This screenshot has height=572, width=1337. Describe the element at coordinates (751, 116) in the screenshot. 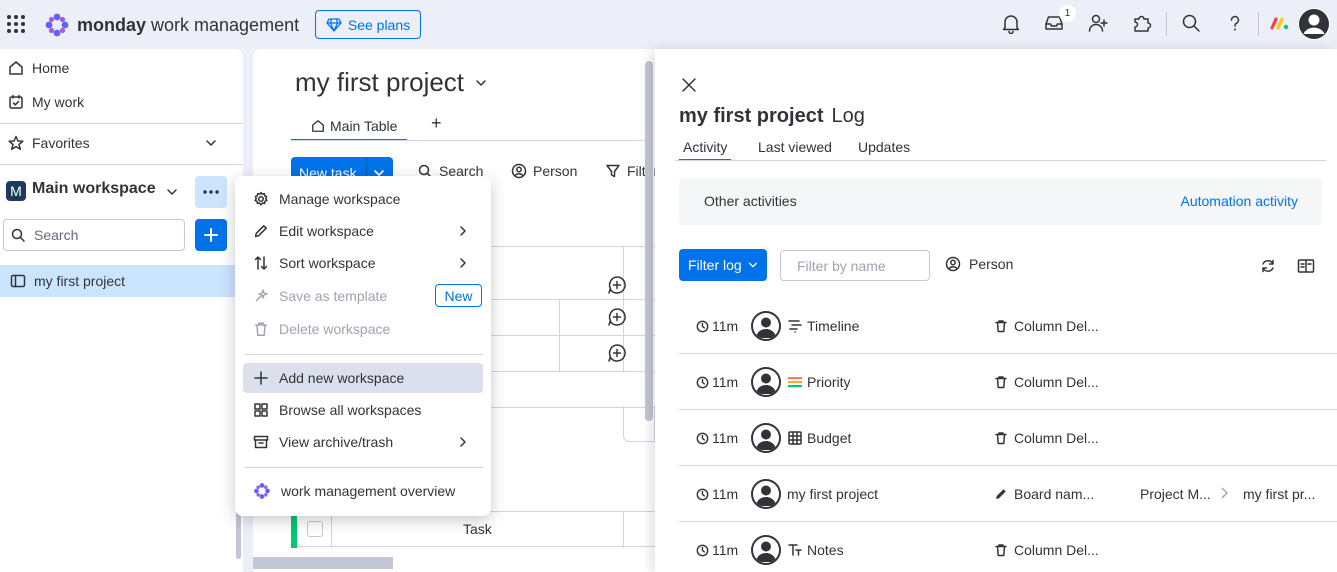

I see `panel-board-name: my first project` at that location.